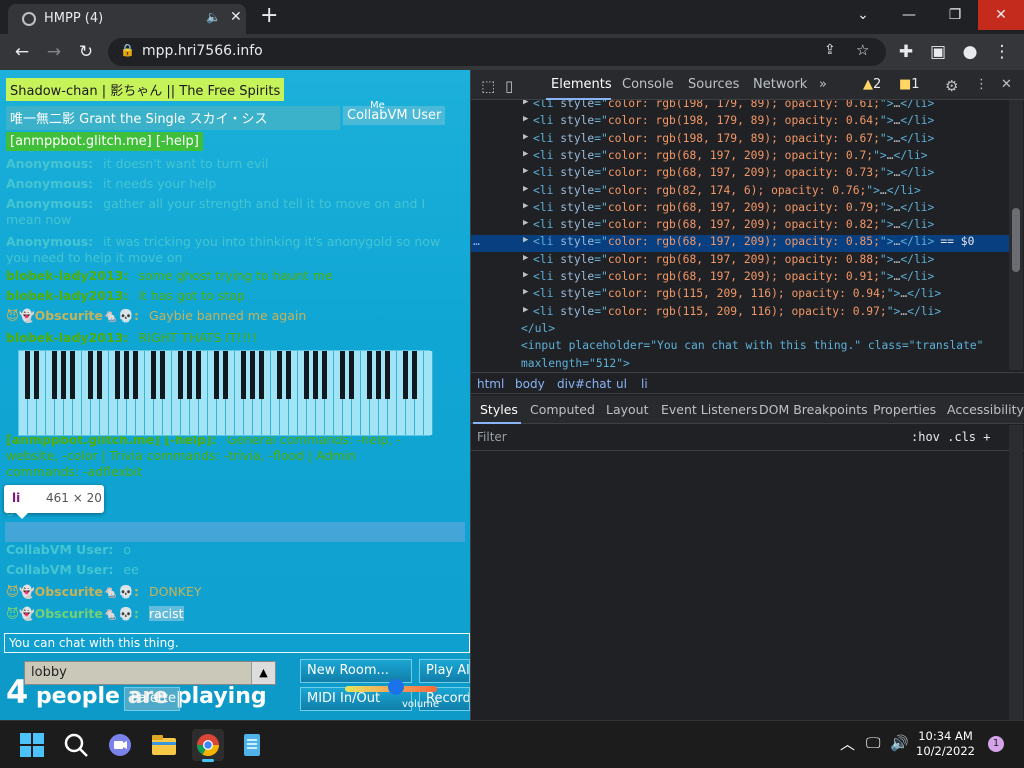 This screenshot has width=1024, height=768. What do you see at coordinates (1016, 240) in the screenshot?
I see `dom-scroll-thumb` at bounding box center [1016, 240].